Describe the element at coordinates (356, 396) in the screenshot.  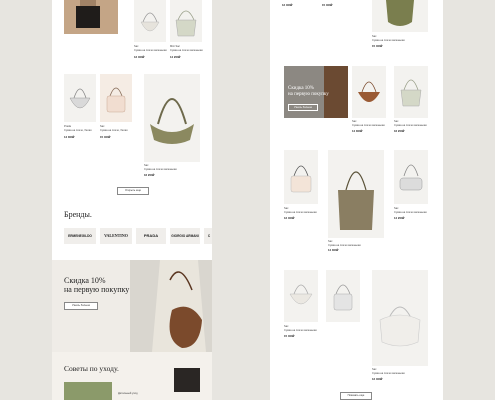
I see `show-more-button: Показать еще` at that location.